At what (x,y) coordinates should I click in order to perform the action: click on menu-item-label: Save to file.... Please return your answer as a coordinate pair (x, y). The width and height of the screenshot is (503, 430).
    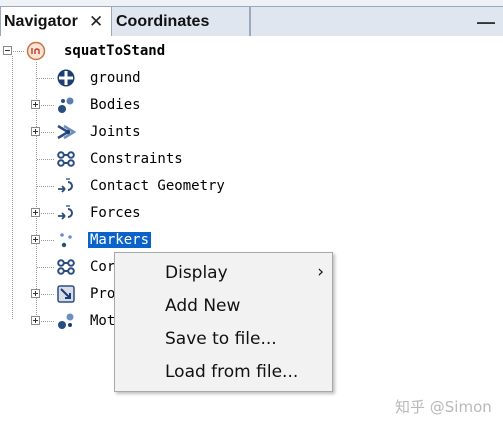
    Looking at the image, I should click on (221, 339).